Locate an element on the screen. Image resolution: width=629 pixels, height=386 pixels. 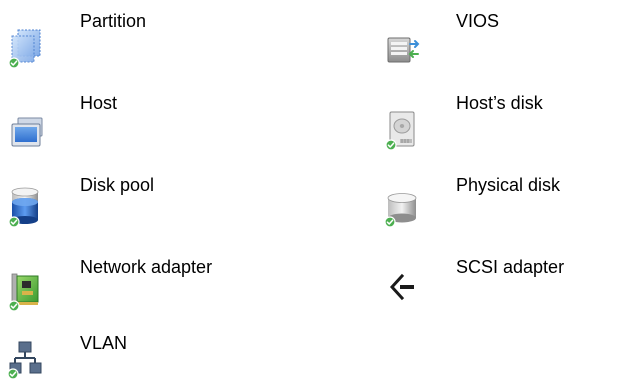
legend-label-hosts-disk: Host’s disk is located at coordinates (499, 103).